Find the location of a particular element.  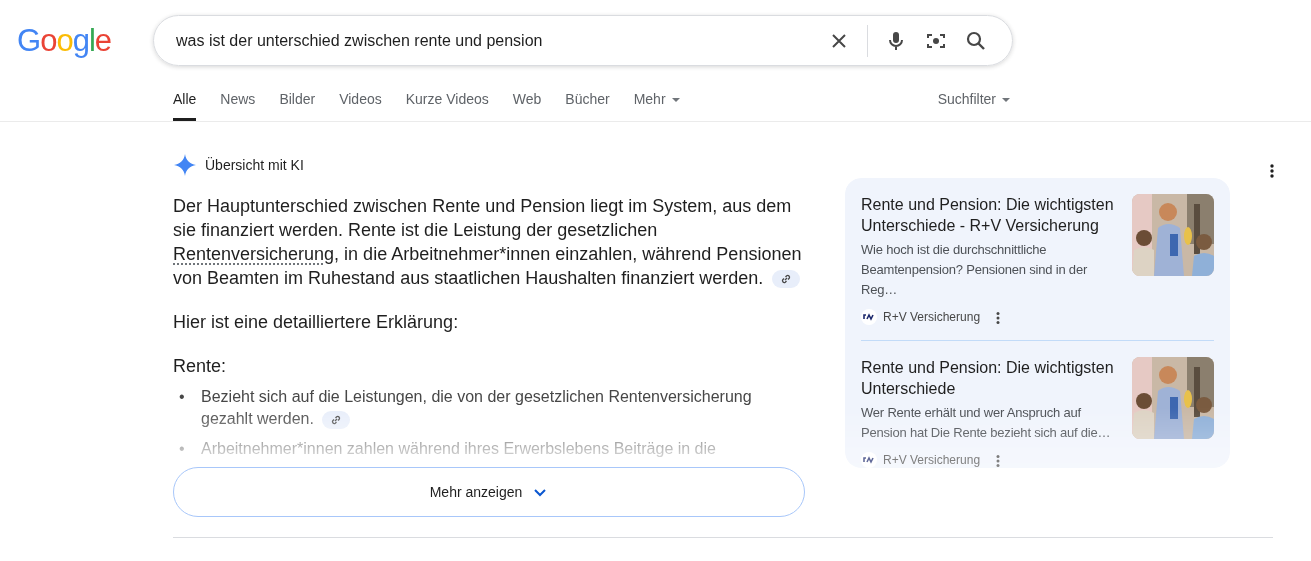

result-link: Rente und Pension: Die wichtigsten Unterschiede is located at coordinates (992, 378).